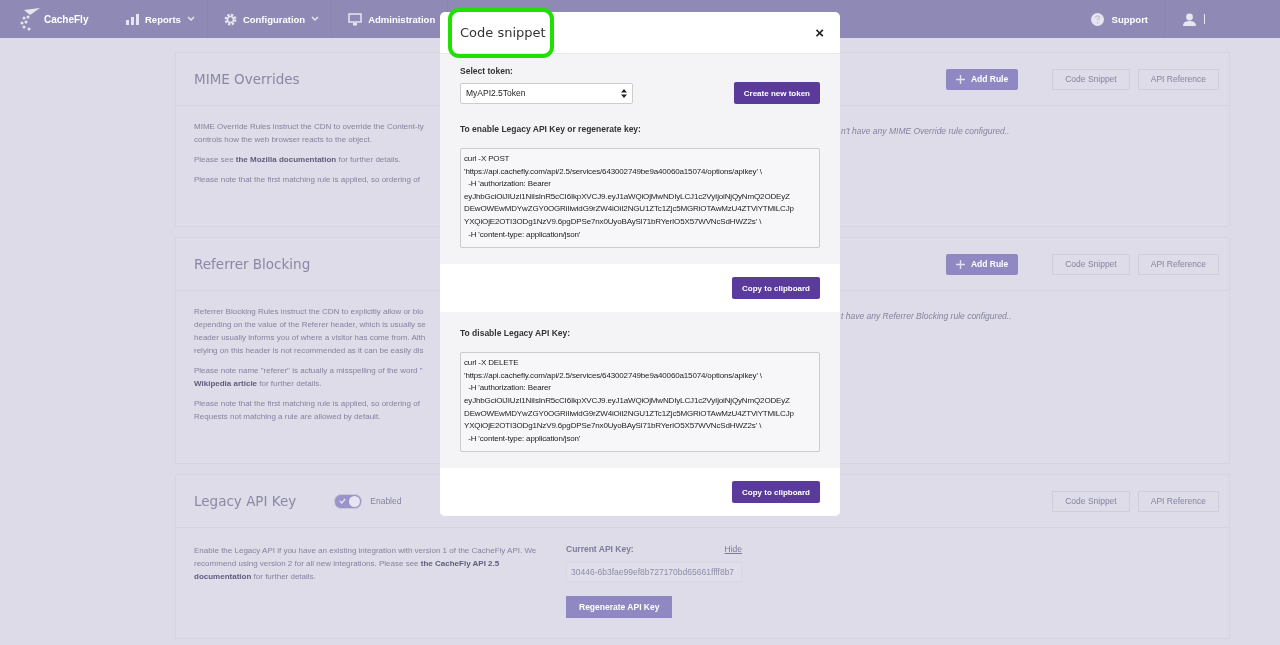 This screenshot has width=1280, height=645. What do you see at coordinates (1119, 19) in the screenshot?
I see `support-link: Support` at bounding box center [1119, 19].